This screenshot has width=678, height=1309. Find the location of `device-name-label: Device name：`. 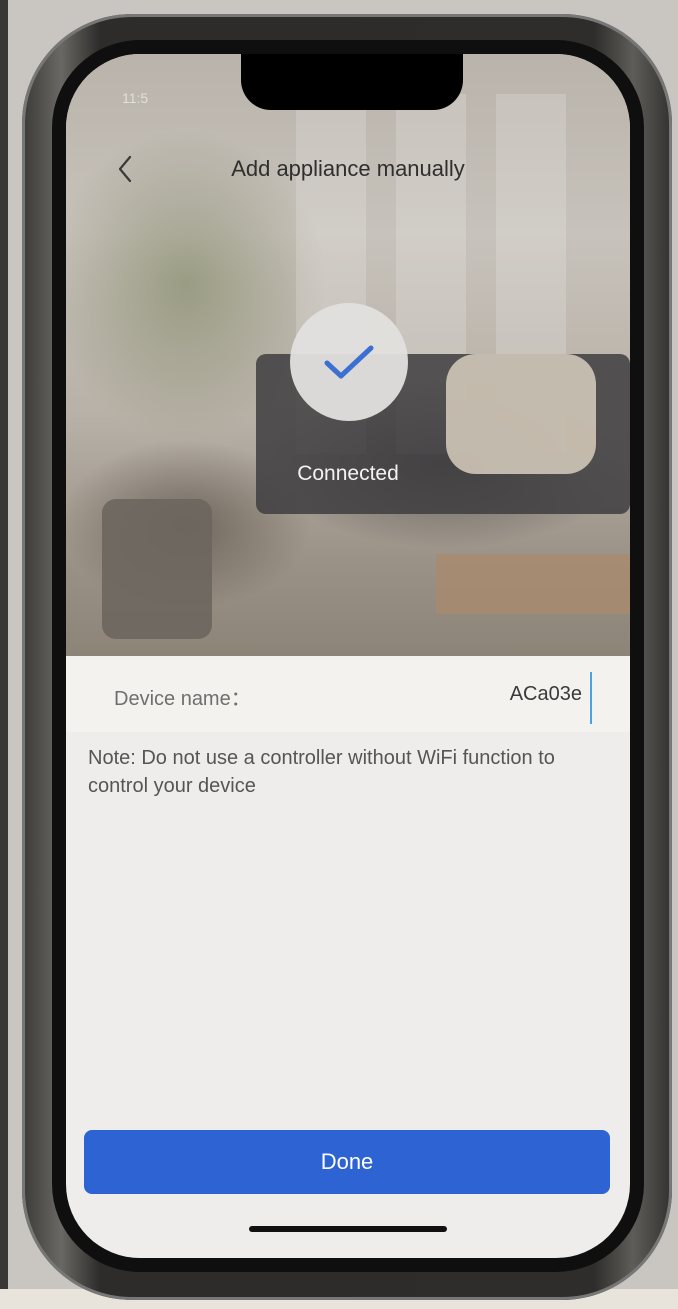

device-name-label: Device name： is located at coordinates (182, 699).